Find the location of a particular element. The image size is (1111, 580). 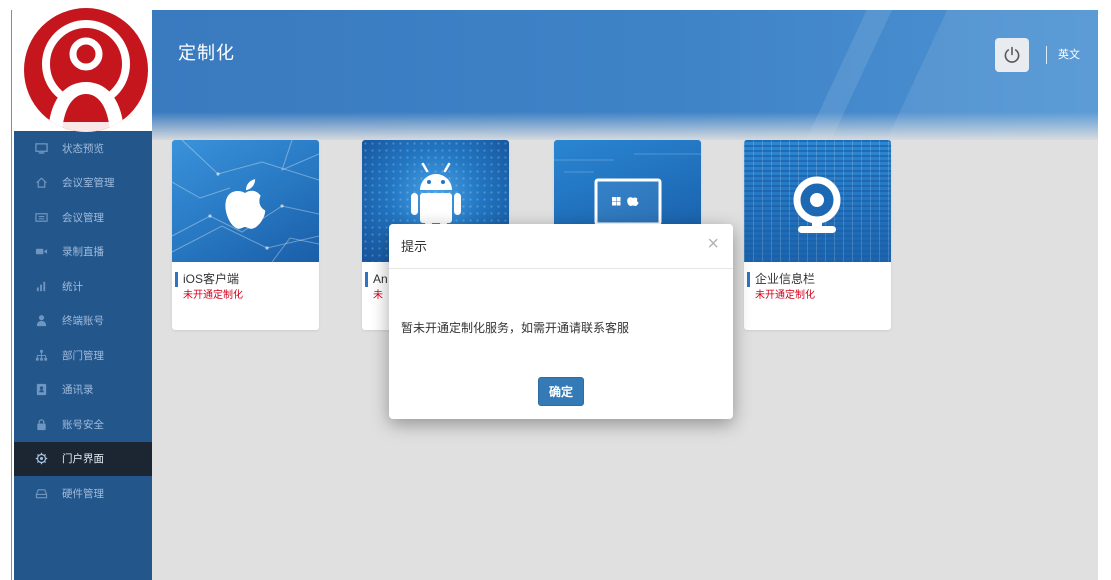

power-icon is located at coordinates (1012, 54).